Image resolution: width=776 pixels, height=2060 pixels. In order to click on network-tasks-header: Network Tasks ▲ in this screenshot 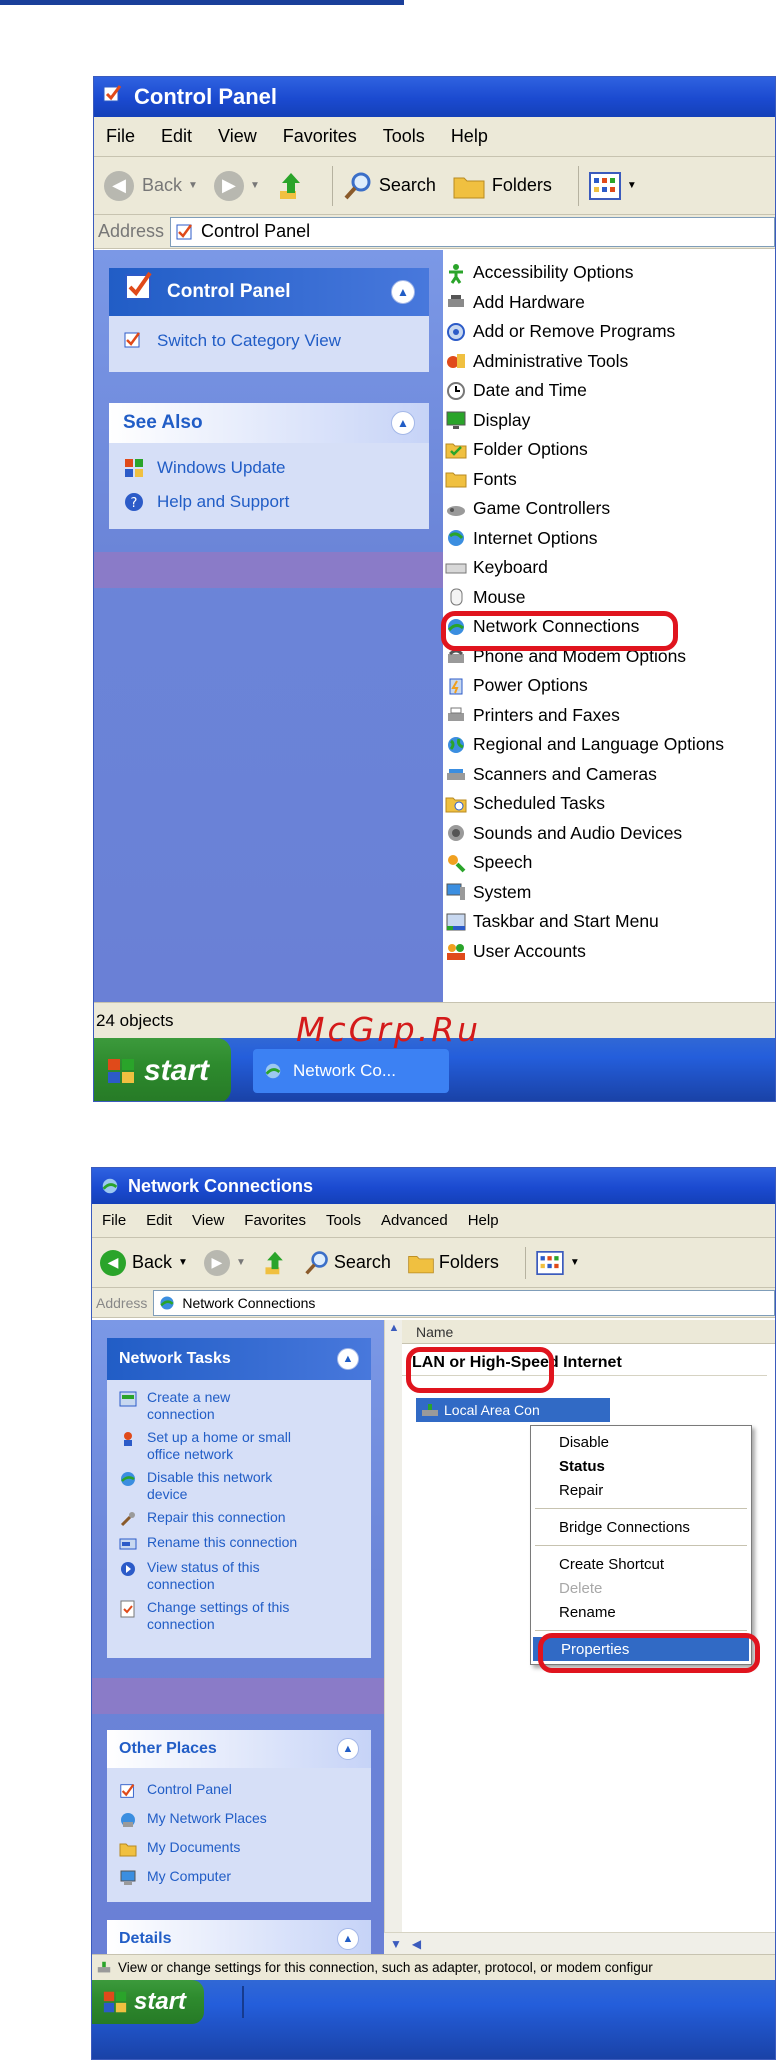, I will do `click(239, 1359)`.